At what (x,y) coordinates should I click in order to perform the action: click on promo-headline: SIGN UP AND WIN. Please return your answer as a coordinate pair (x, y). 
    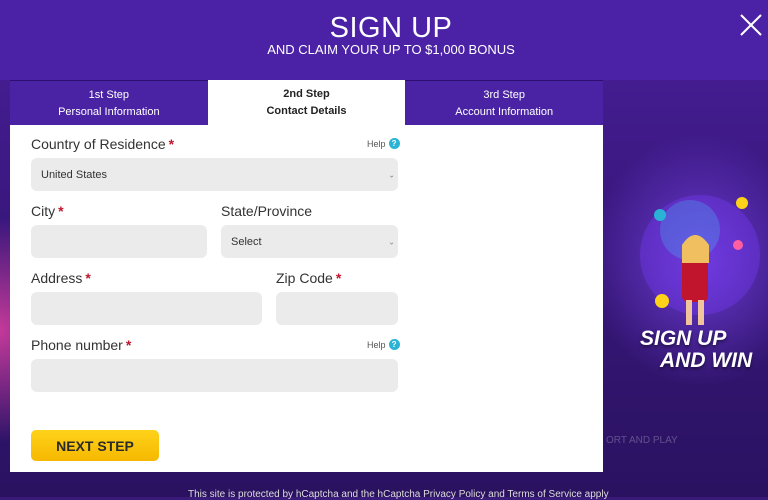
    Looking at the image, I should click on (696, 350).